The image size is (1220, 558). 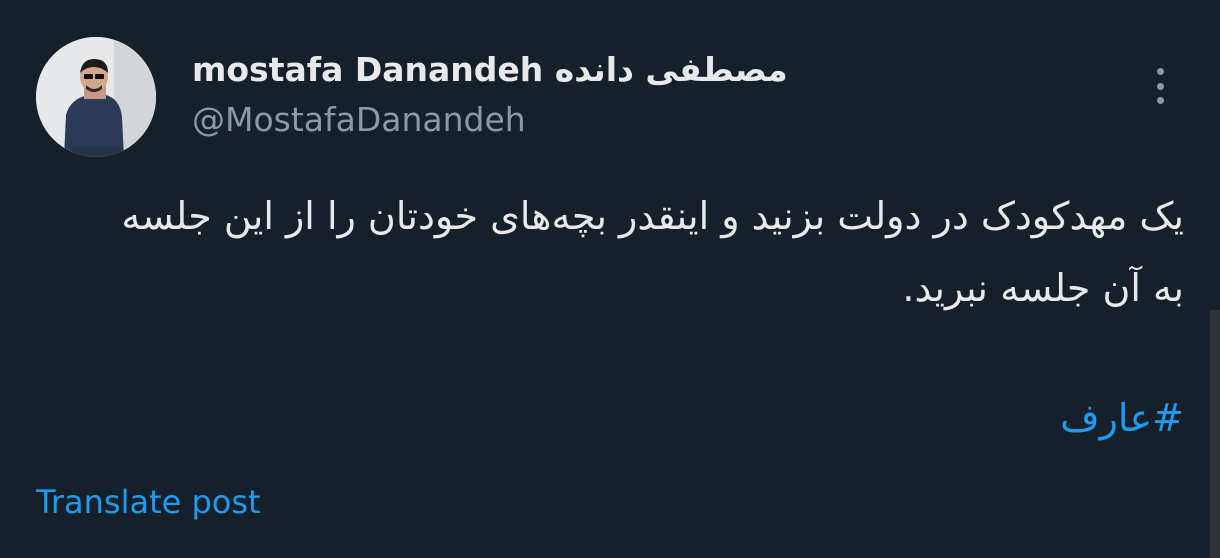 I want to click on avatar, so click(x=96, y=97).